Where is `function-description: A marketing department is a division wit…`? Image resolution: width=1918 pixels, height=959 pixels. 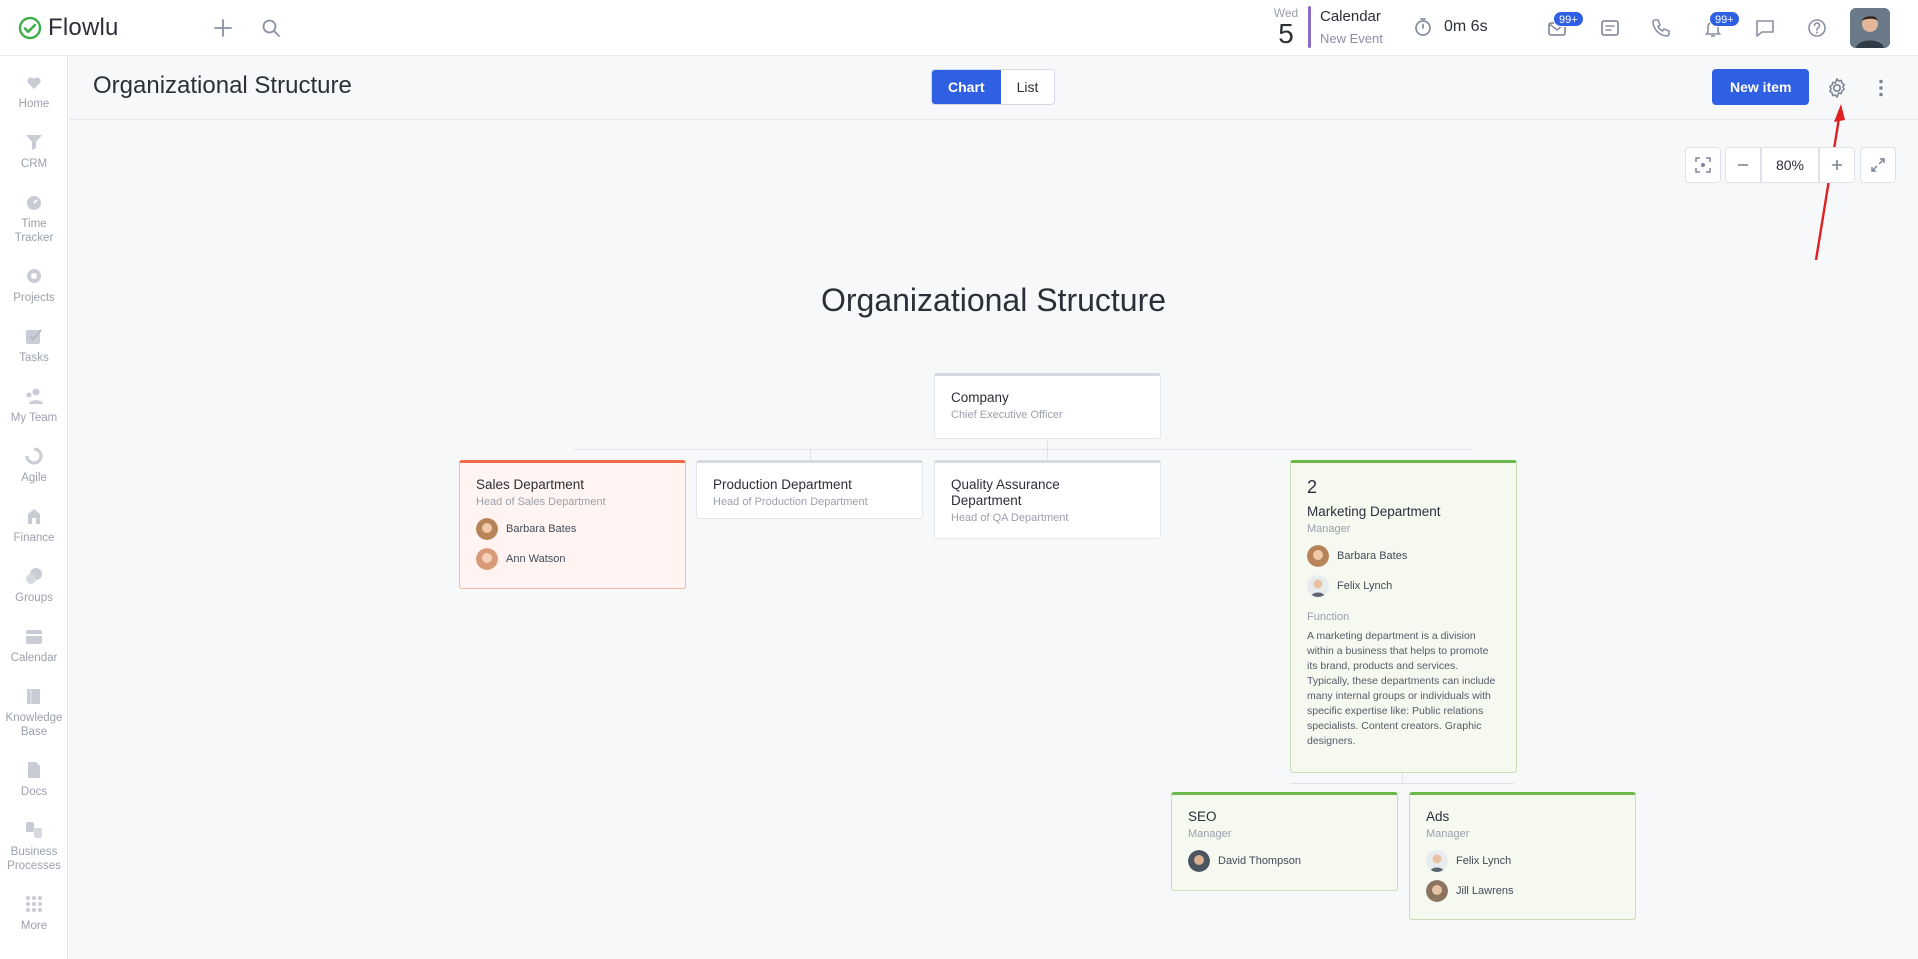 function-description: A marketing department is a division wit… is located at coordinates (1401, 688).